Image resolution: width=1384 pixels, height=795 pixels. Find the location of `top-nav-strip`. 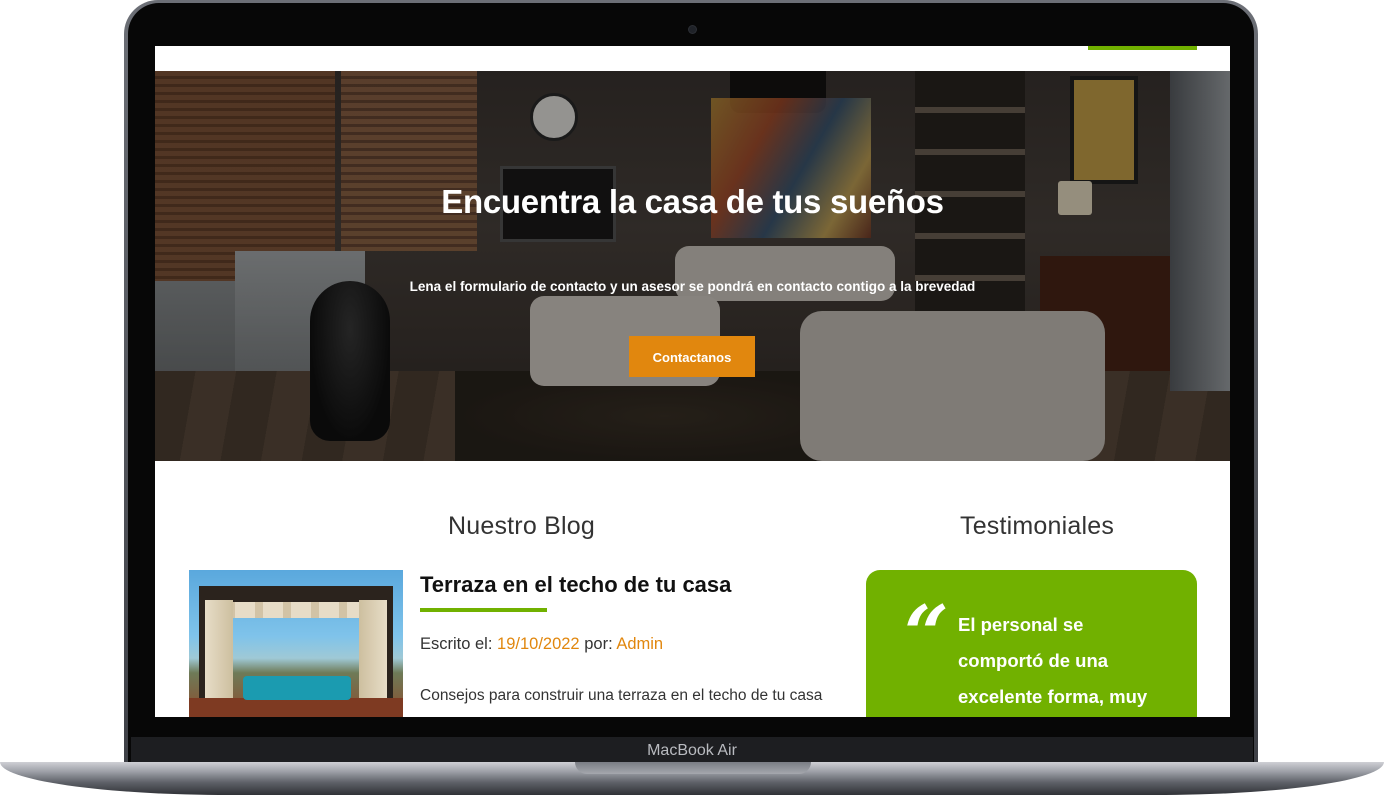

top-nav-strip is located at coordinates (692, 58).